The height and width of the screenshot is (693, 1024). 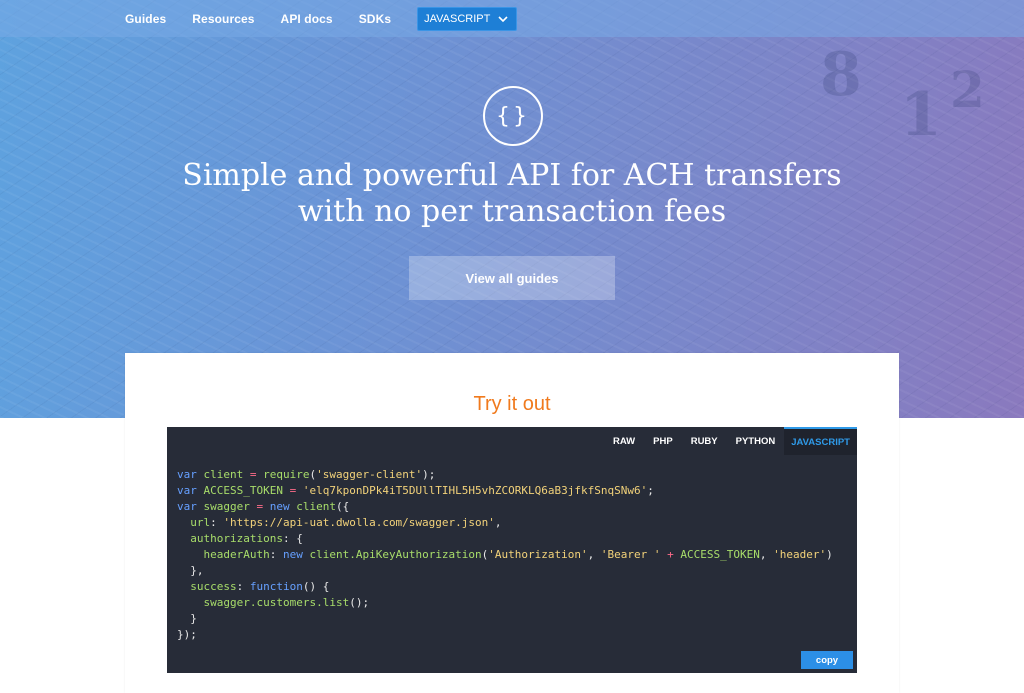 I want to click on code-line: var client = require('swagger-client');, so click(x=306, y=474).